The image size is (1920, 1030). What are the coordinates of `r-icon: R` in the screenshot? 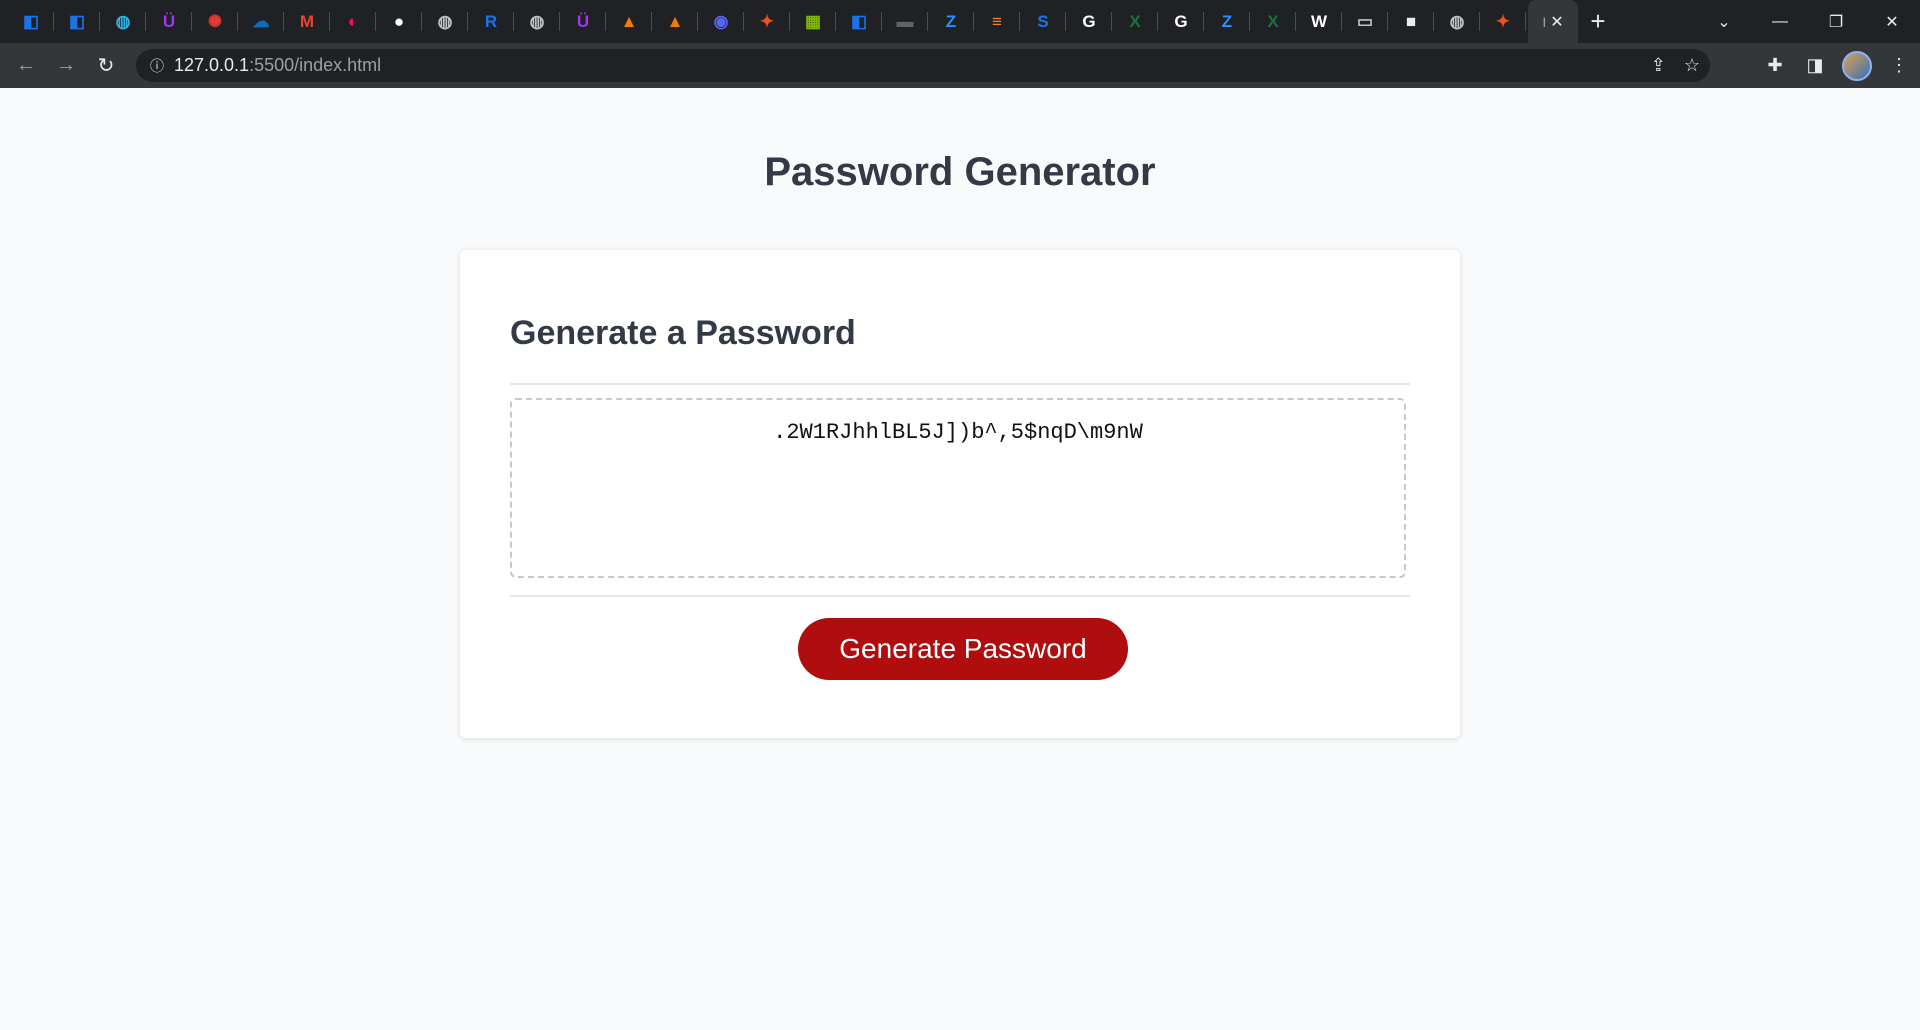 It's located at (491, 21).